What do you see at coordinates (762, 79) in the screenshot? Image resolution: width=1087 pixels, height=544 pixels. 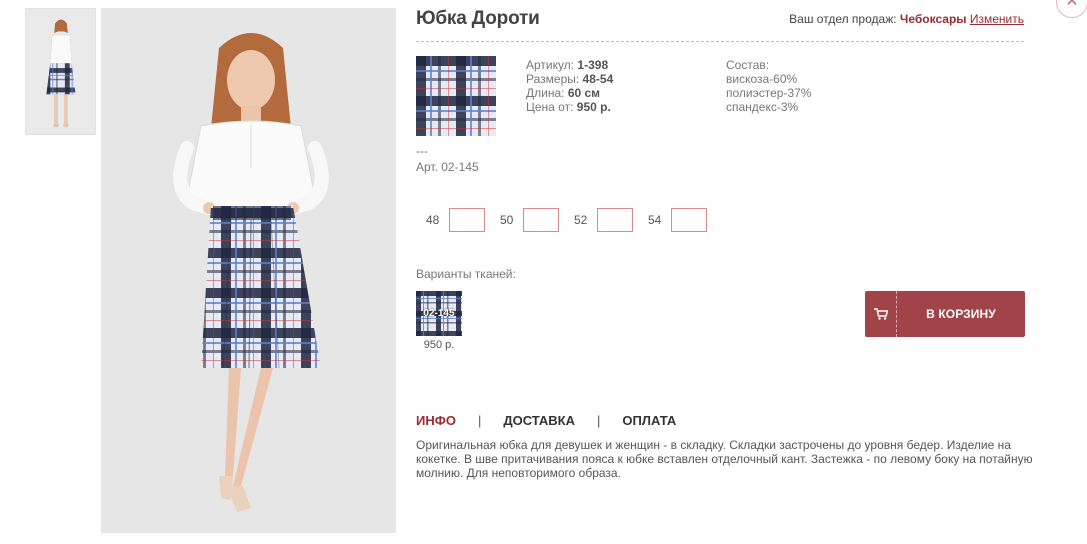 I see `composition-item: вискоза-60%` at bounding box center [762, 79].